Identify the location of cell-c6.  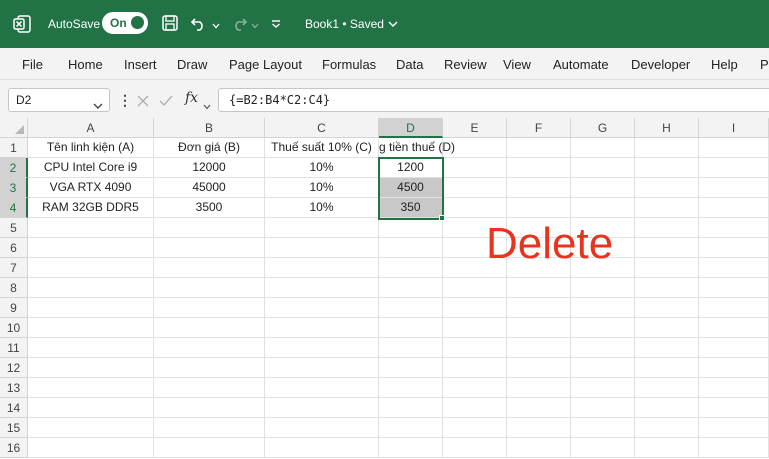
(322, 248).